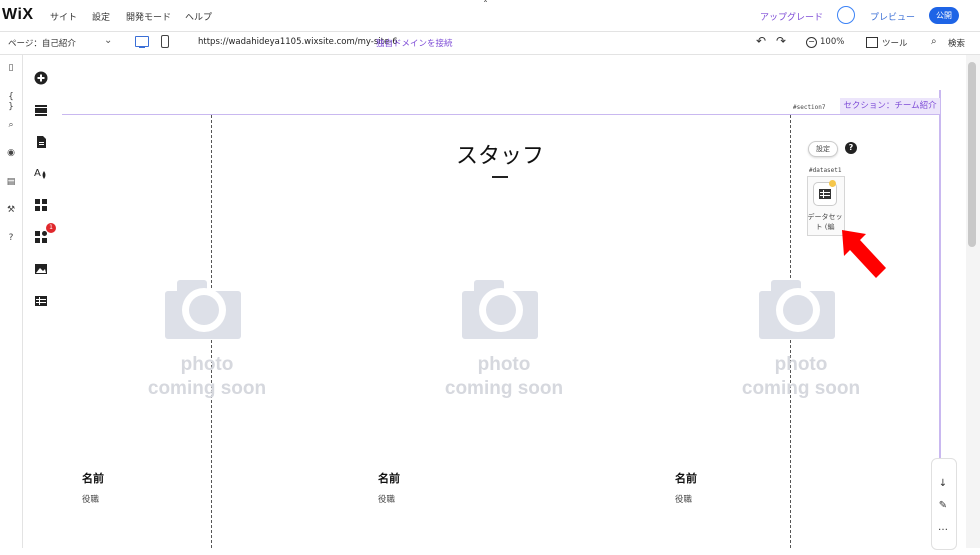 This screenshot has width=980, height=555. I want to click on red-arrow-annotation, so click(864, 254).